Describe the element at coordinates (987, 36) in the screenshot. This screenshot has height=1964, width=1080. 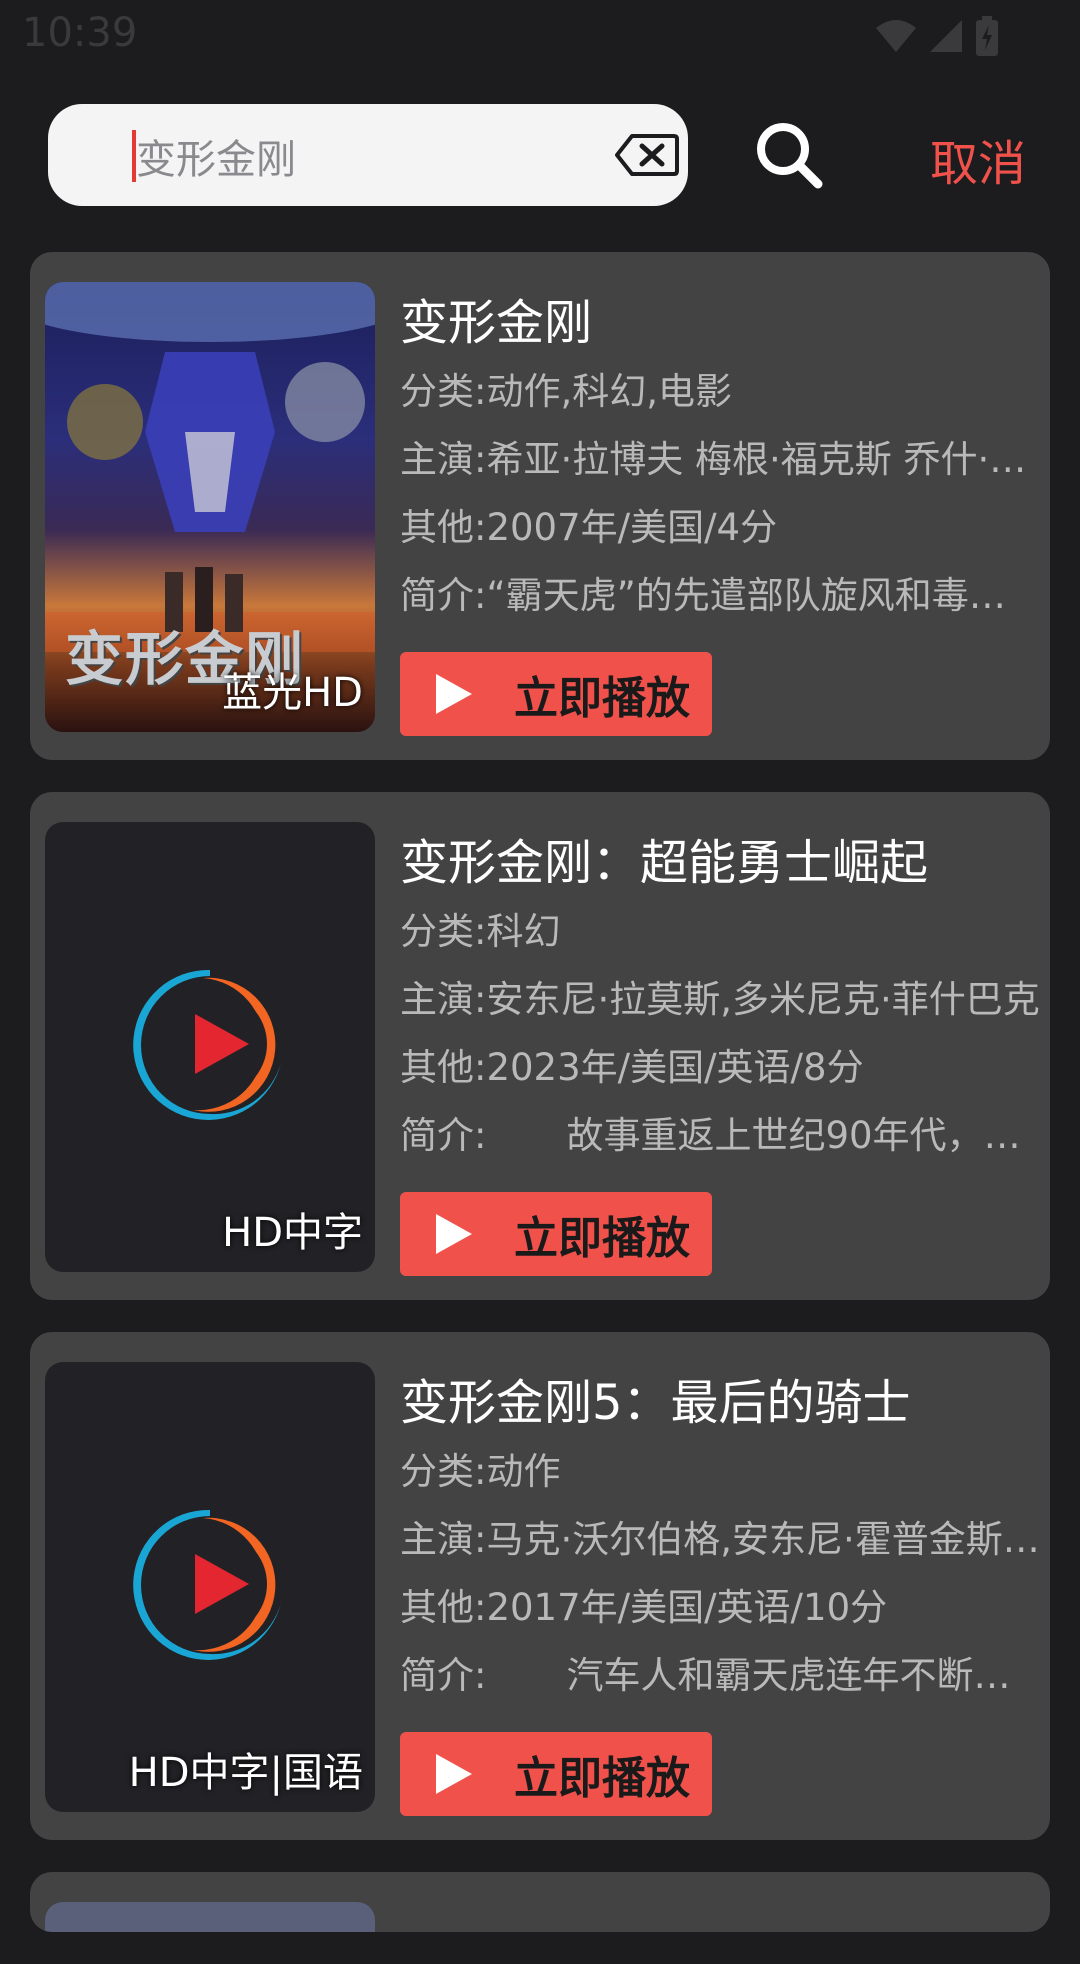
I see `battery-icon` at that location.